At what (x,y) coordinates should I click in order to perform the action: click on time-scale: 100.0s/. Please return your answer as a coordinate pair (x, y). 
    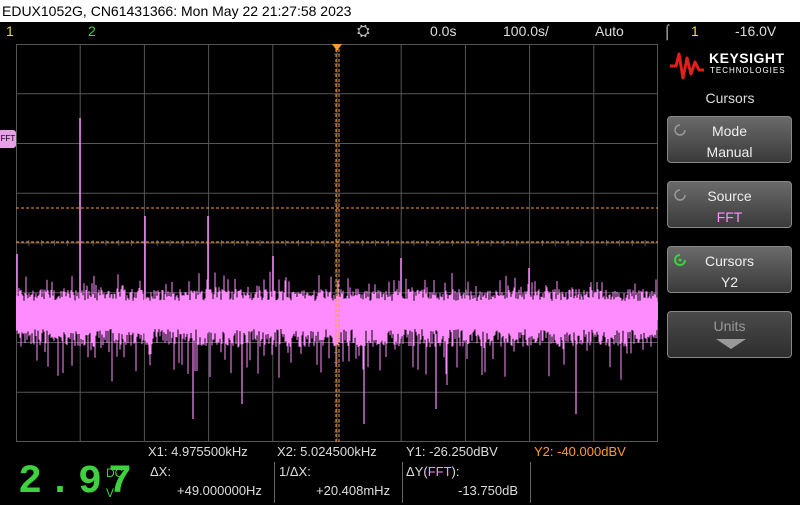
    Looking at the image, I should click on (526, 31).